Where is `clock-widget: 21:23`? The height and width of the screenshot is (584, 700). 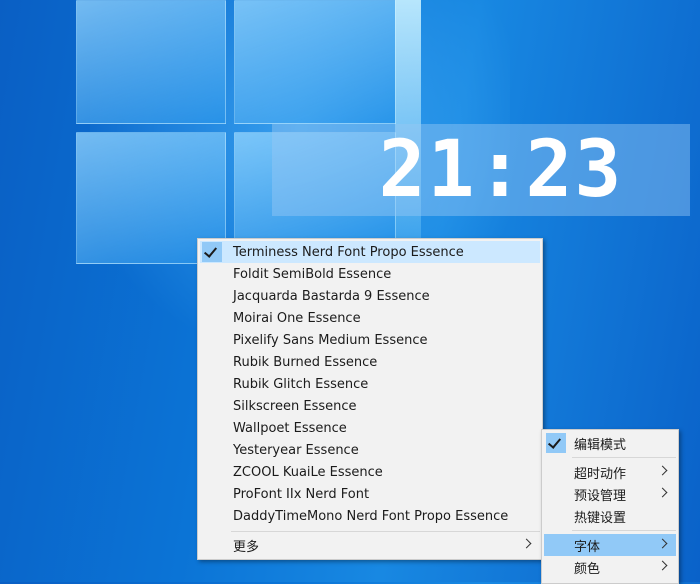 clock-widget: 21:23 is located at coordinates (481, 170).